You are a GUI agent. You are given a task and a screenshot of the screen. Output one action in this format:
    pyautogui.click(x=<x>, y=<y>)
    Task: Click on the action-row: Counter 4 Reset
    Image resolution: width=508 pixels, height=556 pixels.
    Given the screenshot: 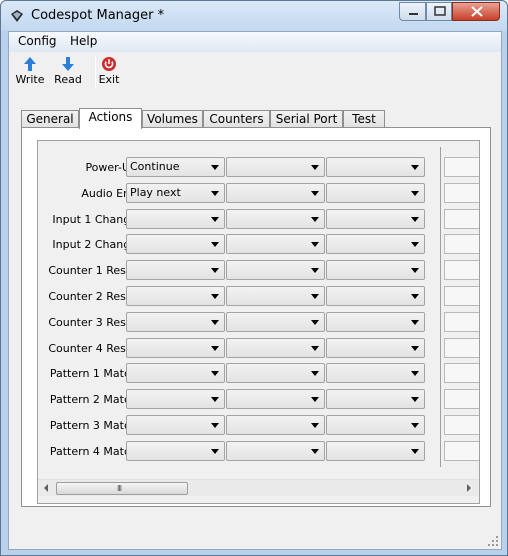 What is the action you would take?
    pyautogui.click(x=258, y=348)
    